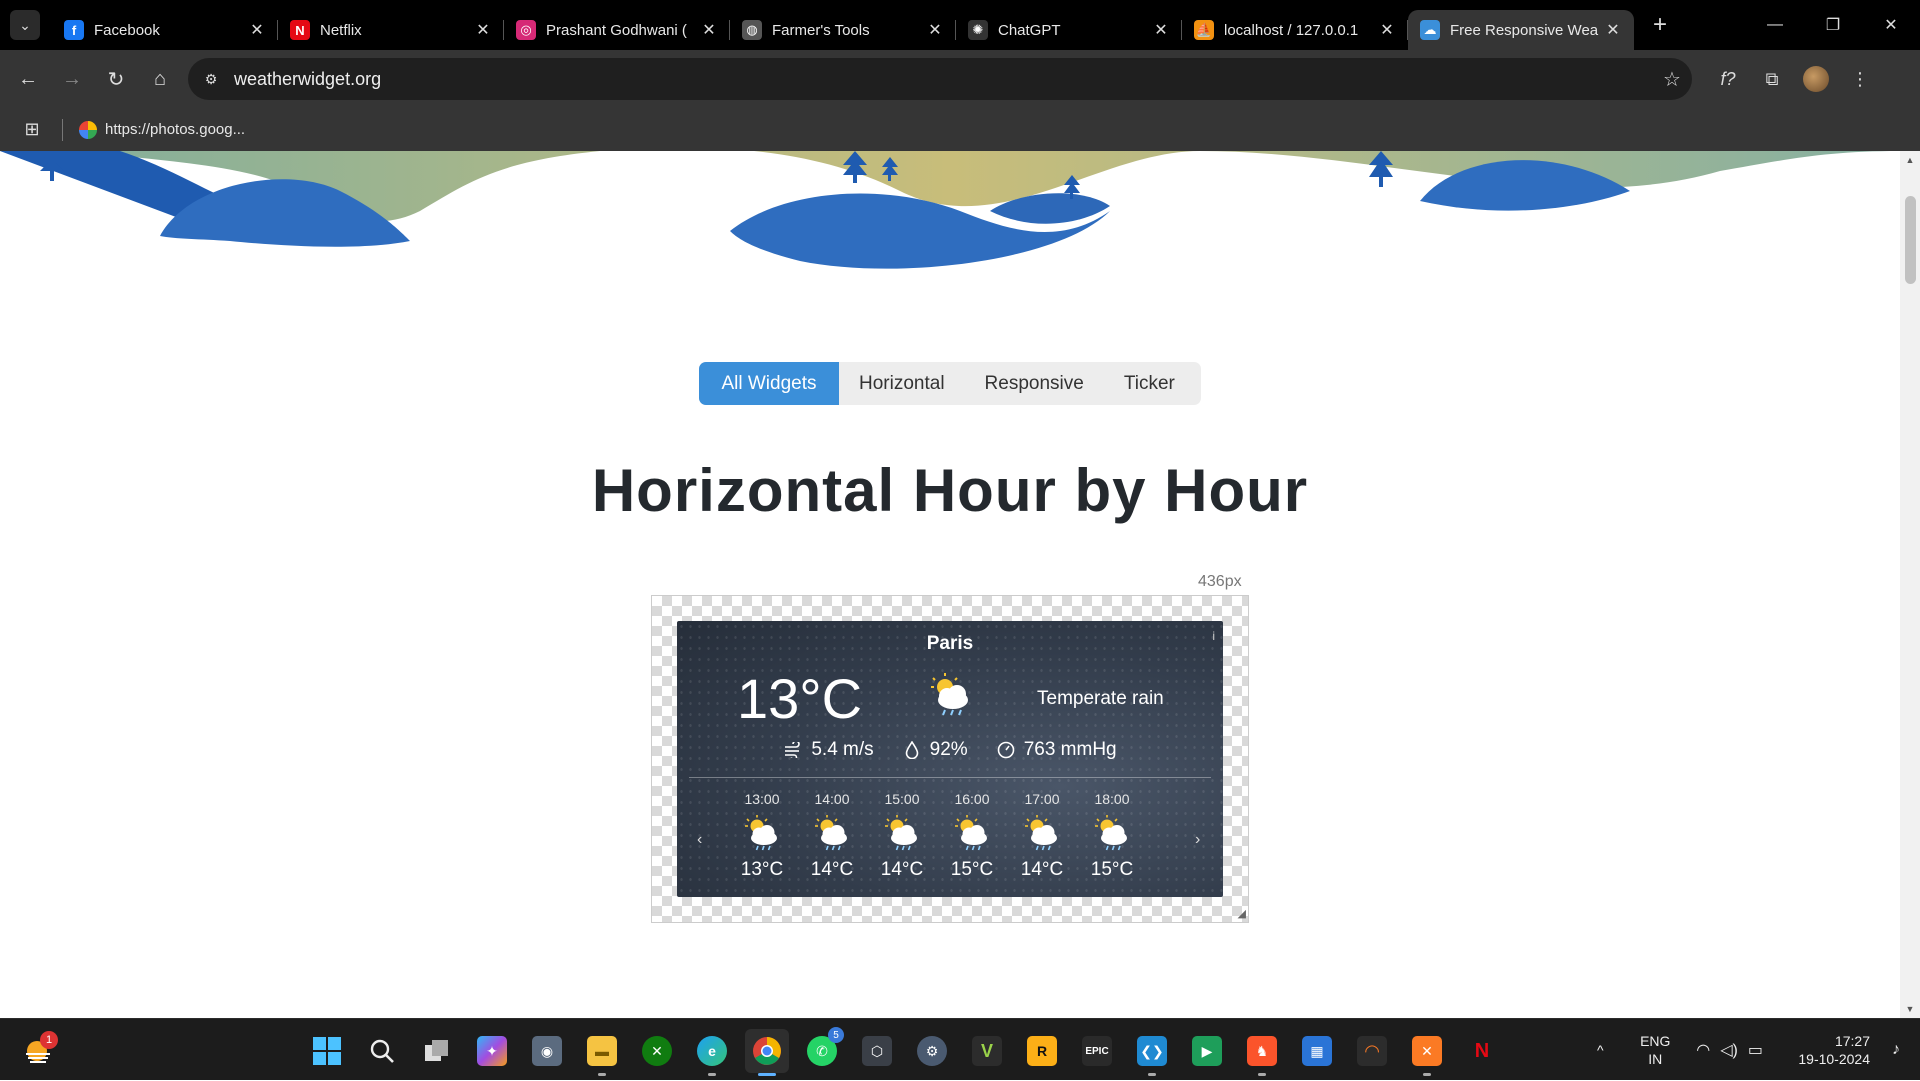 This screenshot has width=1920, height=1081. What do you see at coordinates (1427, 1052) in the screenshot?
I see `taskbar-app-xampp: ✕` at bounding box center [1427, 1052].